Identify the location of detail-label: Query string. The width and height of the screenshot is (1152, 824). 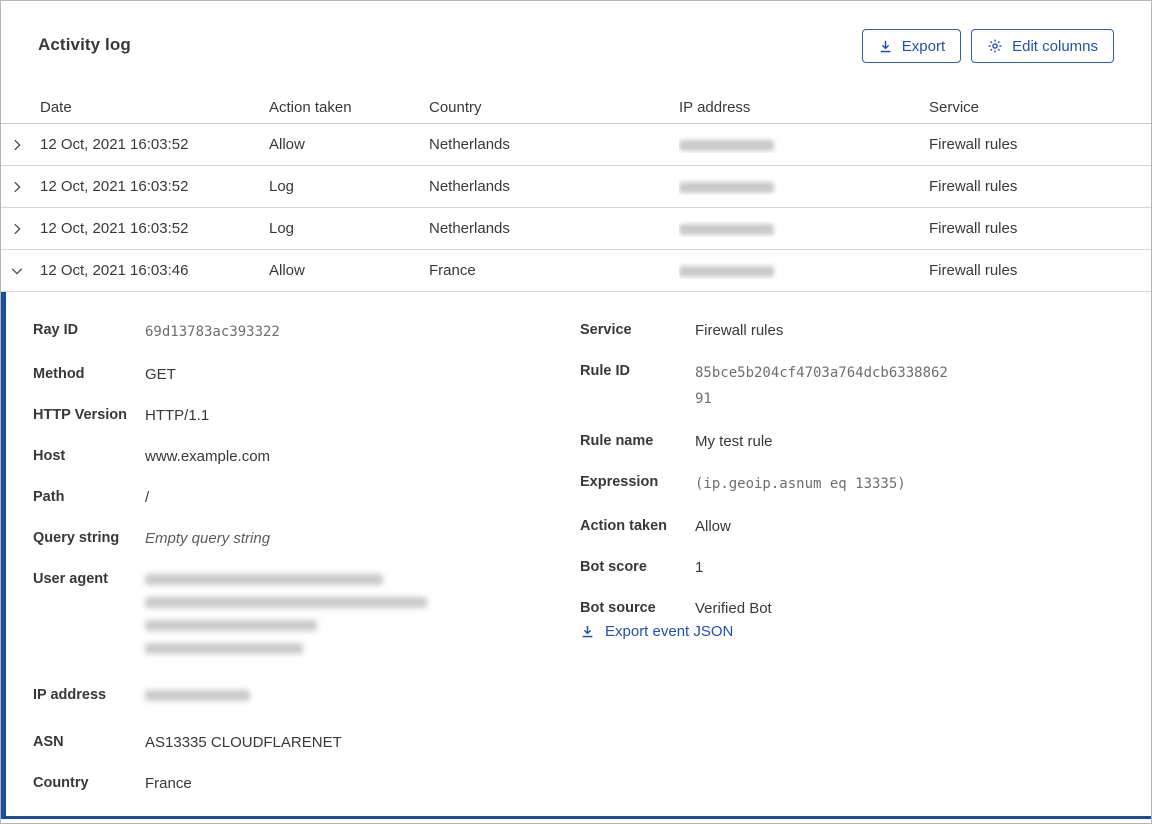
(76, 538).